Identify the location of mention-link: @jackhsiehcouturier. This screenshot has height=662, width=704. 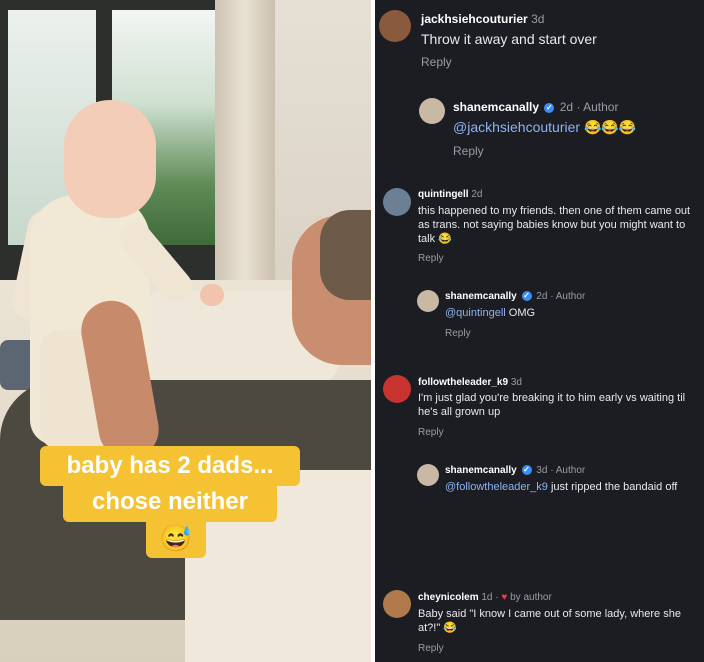
(516, 127).